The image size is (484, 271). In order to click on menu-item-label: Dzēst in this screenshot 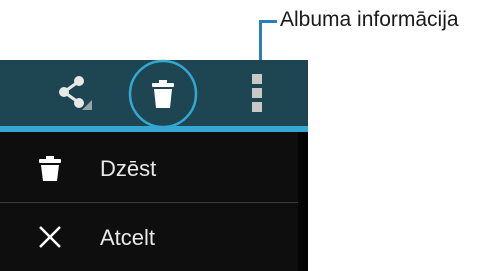, I will do `click(128, 168)`.